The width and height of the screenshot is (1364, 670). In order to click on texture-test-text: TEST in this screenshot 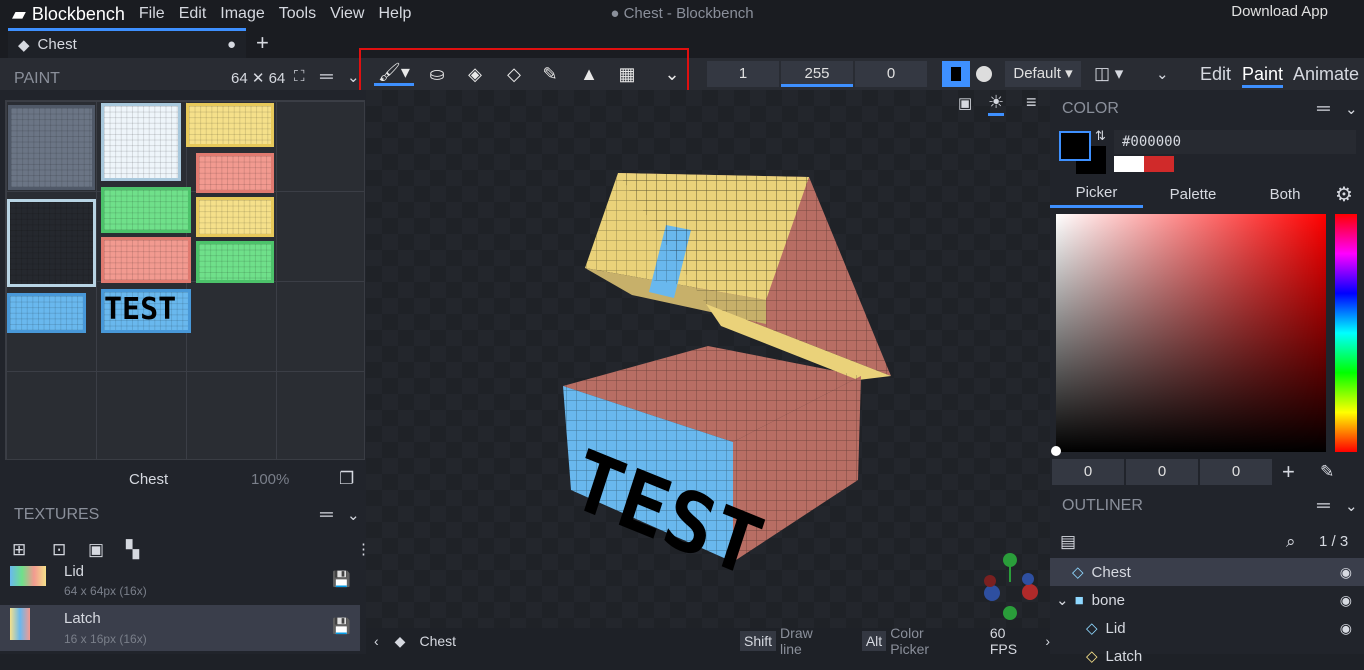, I will do `click(146, 311)`.